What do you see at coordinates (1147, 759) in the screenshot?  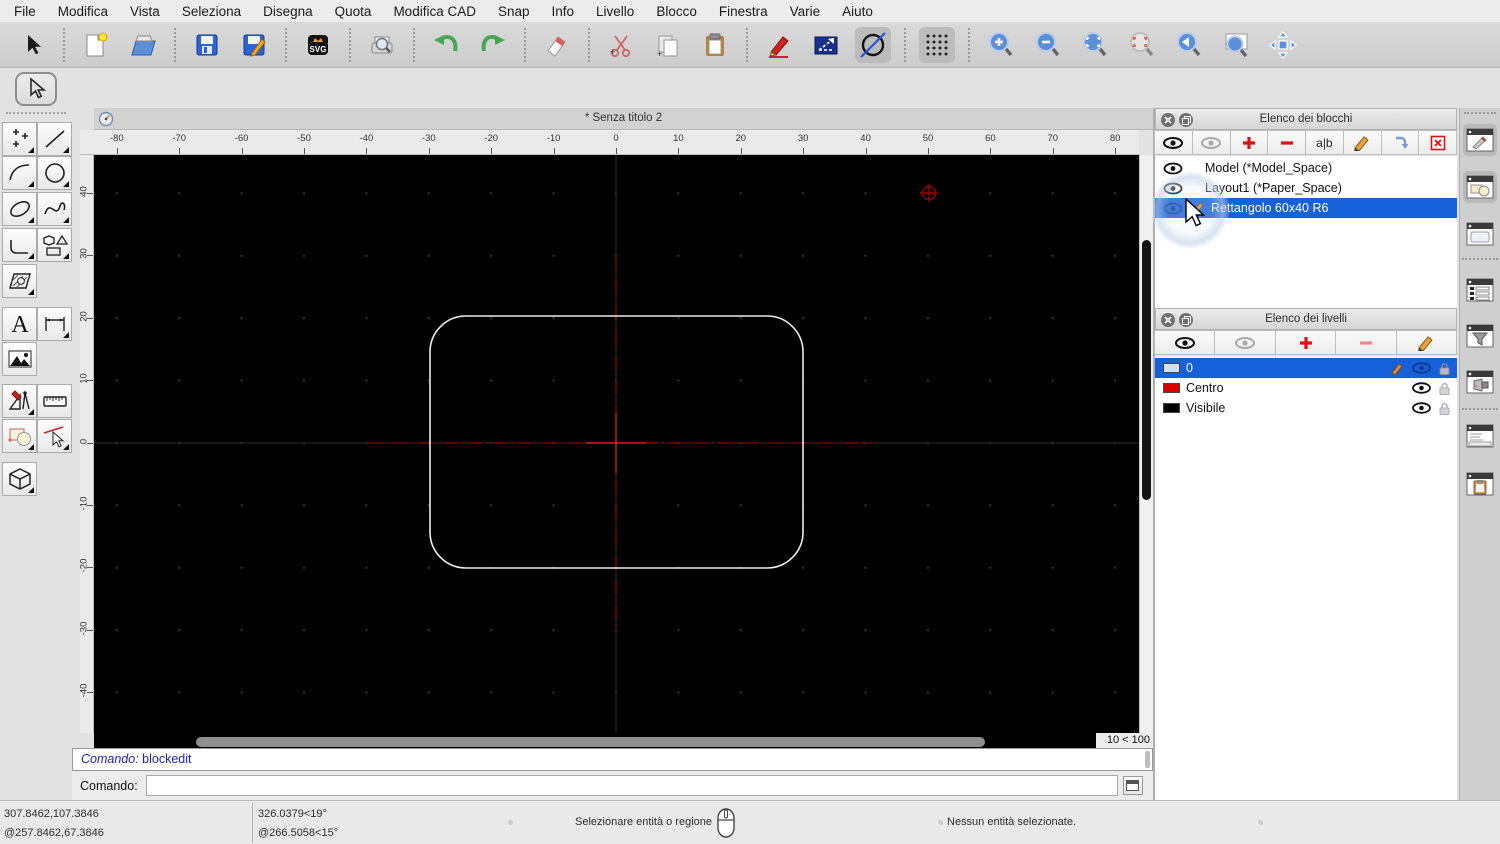 I see `history-scrollbar-thumb` at bounding box center [1147, 759].